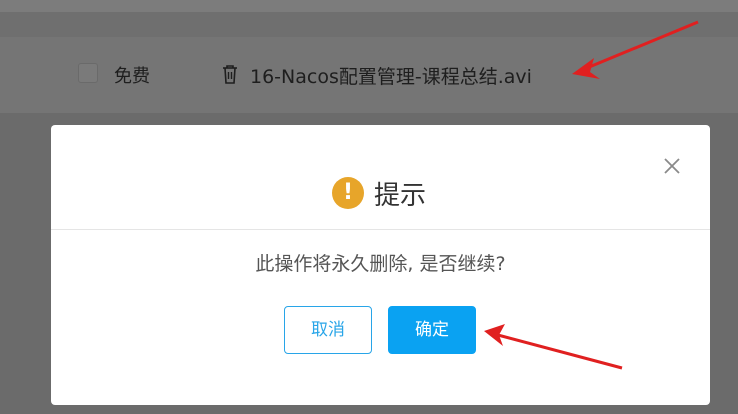 The height and width of the screenshot is (414, 738). What do you see at coordinates (369, 6) in the screenshot?
I see `background-top-bar` at bounding box center [369, 6].